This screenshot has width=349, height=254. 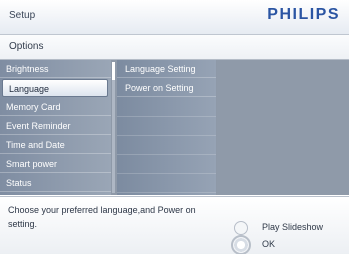 What do you see at coordinates (303, 14) in the screenshot?
I see `brand-logo: PHILIPS` at bounding box center [303, 14].